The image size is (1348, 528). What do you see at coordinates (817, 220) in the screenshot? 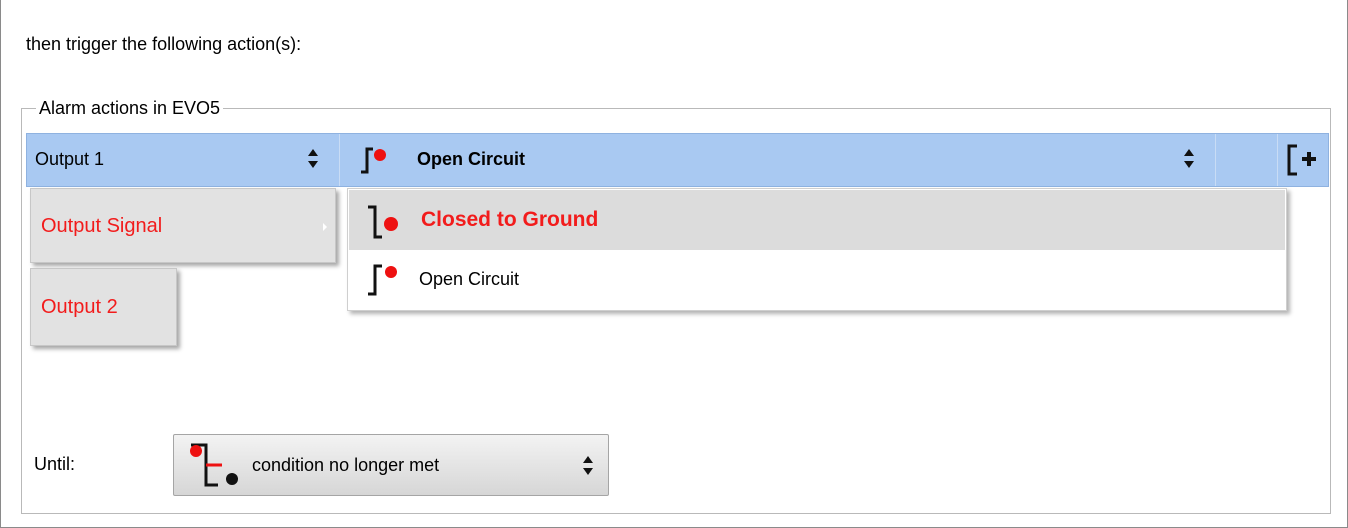
I see `state-option-closed-to-ground: Closed to Ground` at bounding box center [817, 220].